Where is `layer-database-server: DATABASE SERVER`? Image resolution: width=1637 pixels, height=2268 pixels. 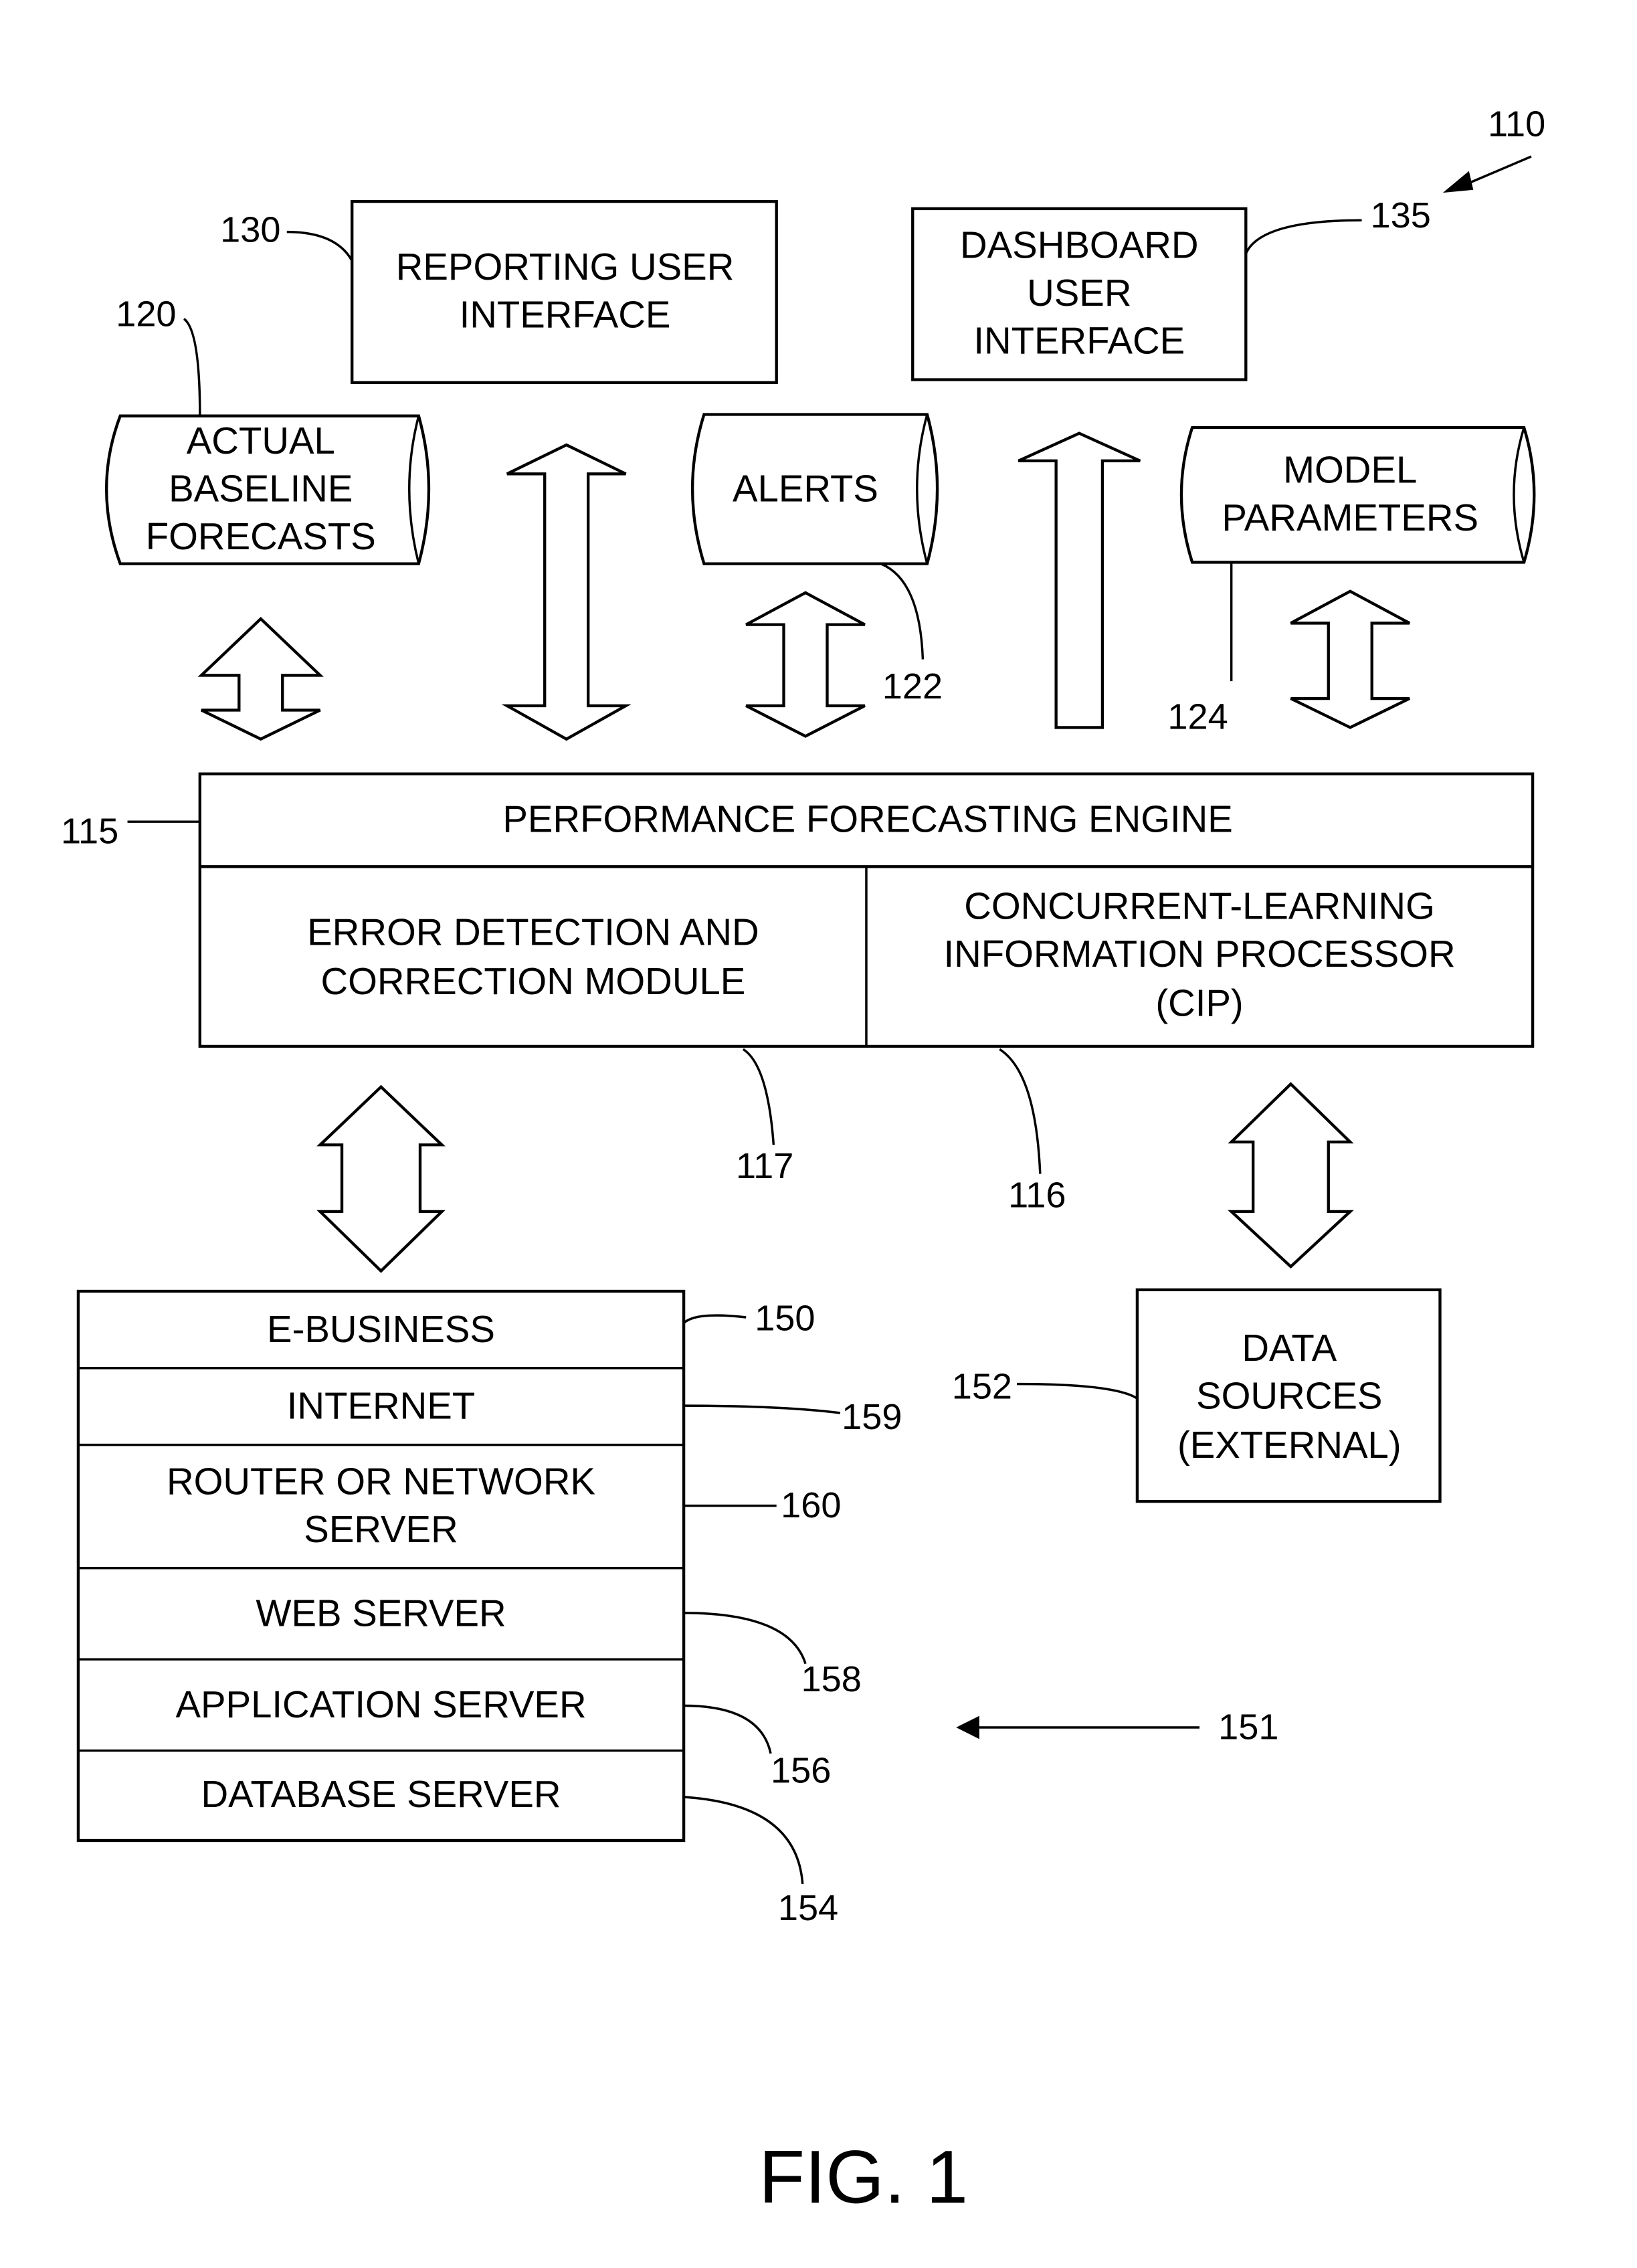 layer-database-server: DATABASE SERVER is located at coordinates (381, 1794).